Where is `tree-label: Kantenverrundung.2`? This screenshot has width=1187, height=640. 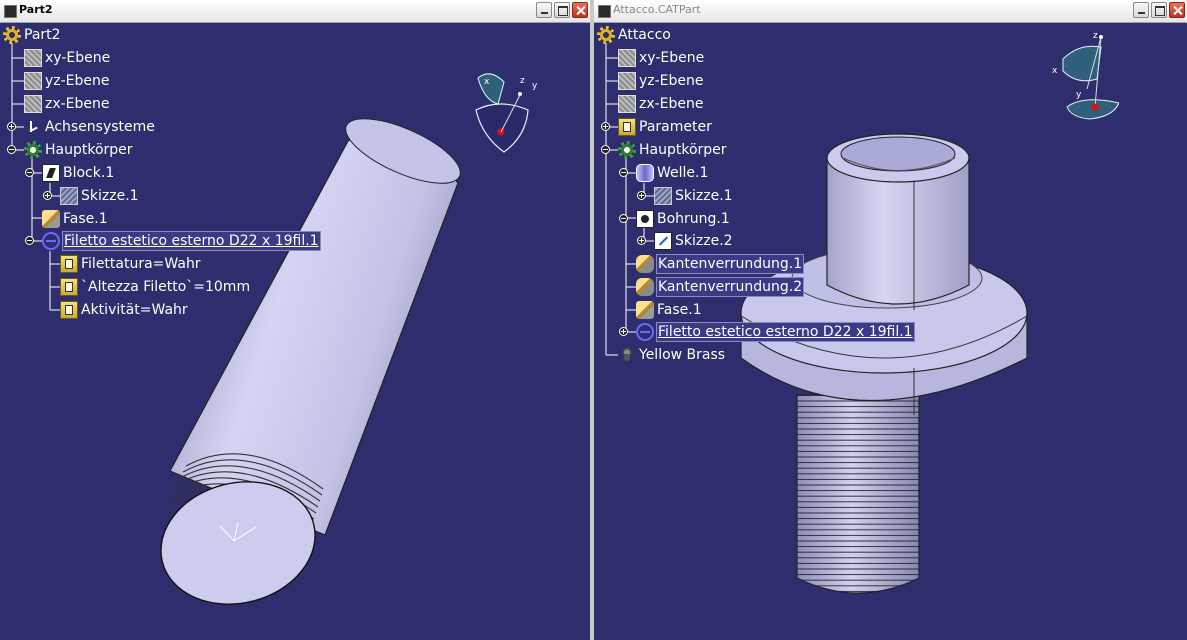
tree-label: Kantenverrundung.2 is located at coordinates (730, 287).